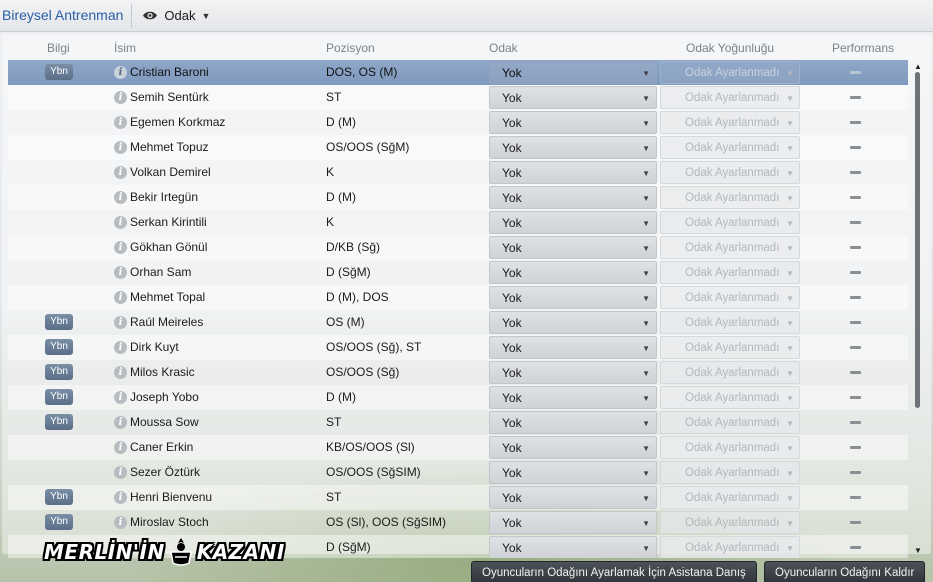 Image resolution: width=933 pixels, height=582 pixels. Describe the element at coordinates (166, 322) in the screenshot. I see `player-name: Raúl Meireles` at that location.